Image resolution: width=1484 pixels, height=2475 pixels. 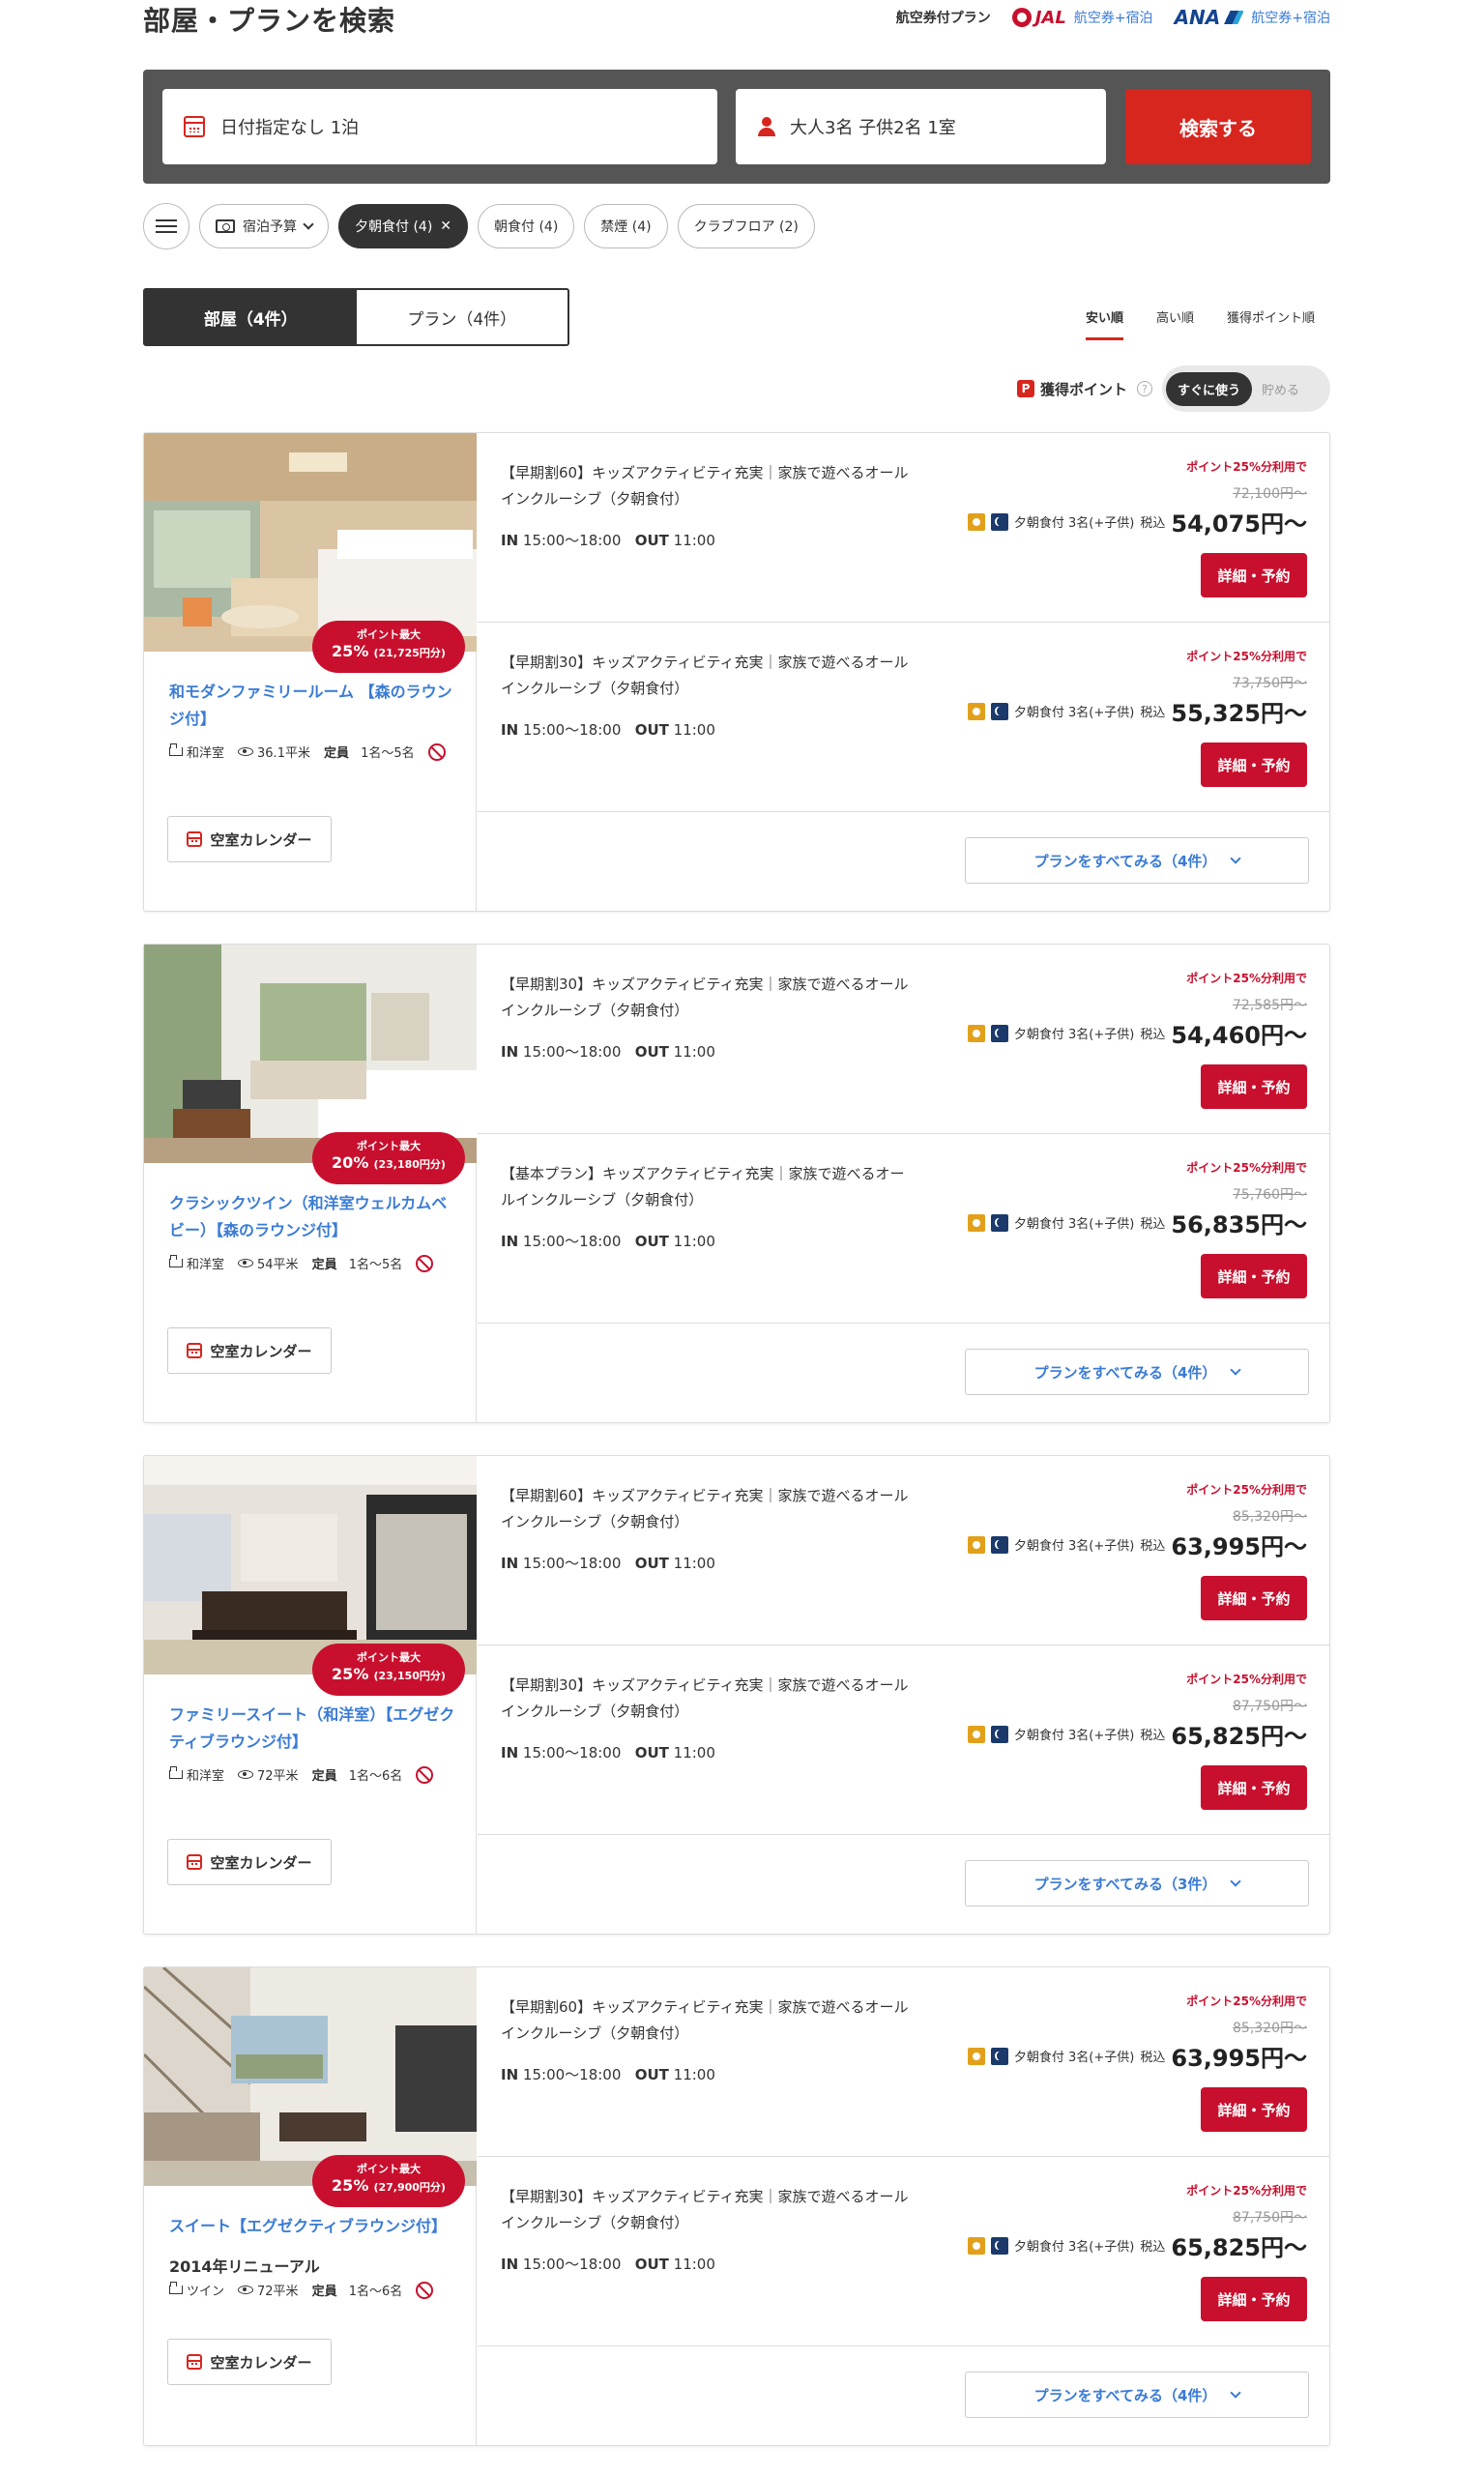 I want to click on price: 63,995円〜, so click(x=1239, y=1546).